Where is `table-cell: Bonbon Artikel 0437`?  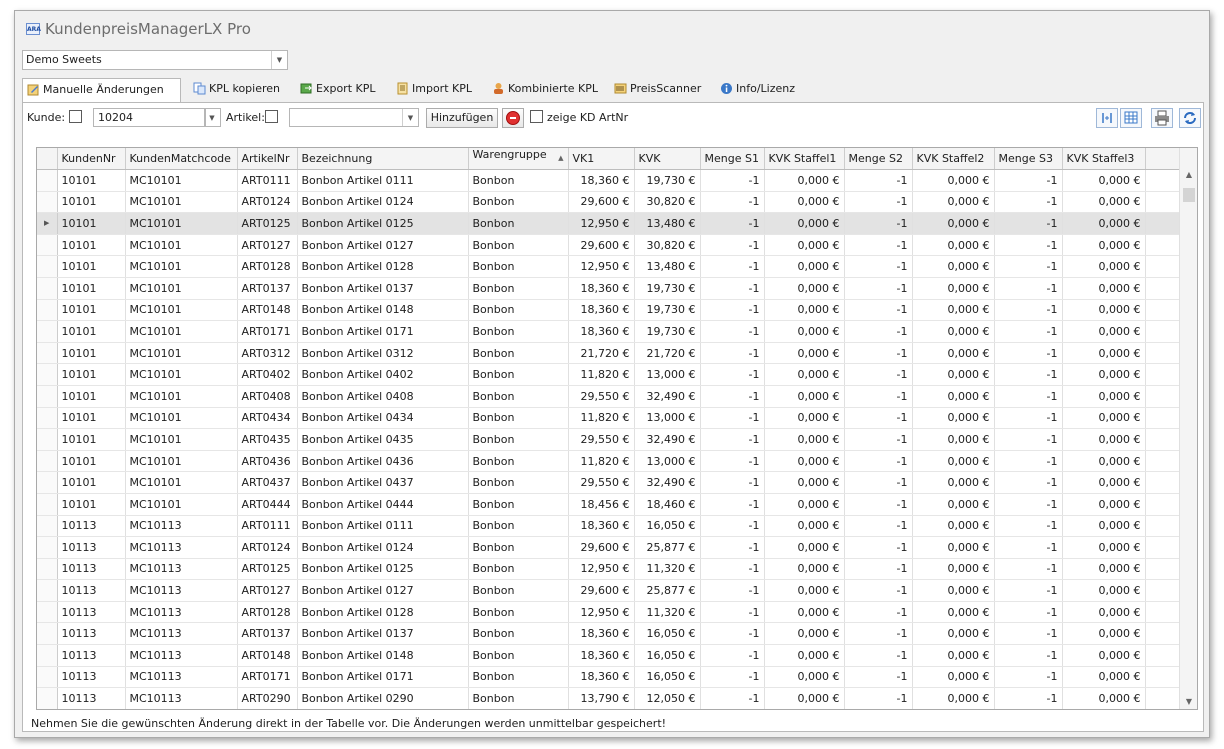 table-cell: Bonbon Artikel 0437 is located at coordinates (383, 482).